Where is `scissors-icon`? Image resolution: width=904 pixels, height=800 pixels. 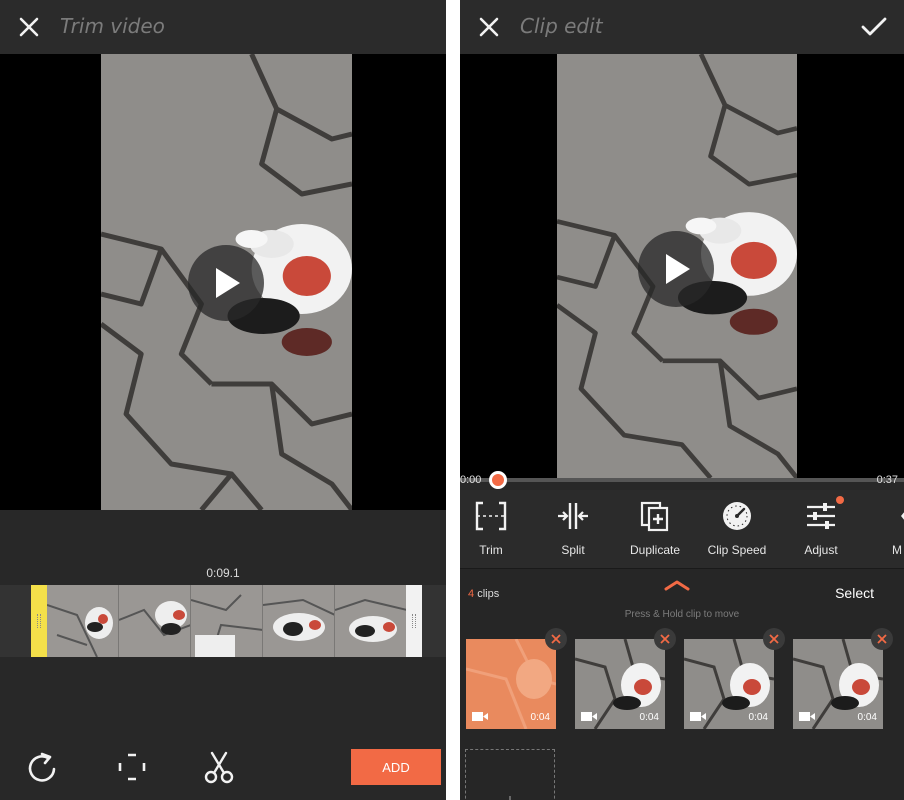
scissors-icon is located at coordinates (219, 767).